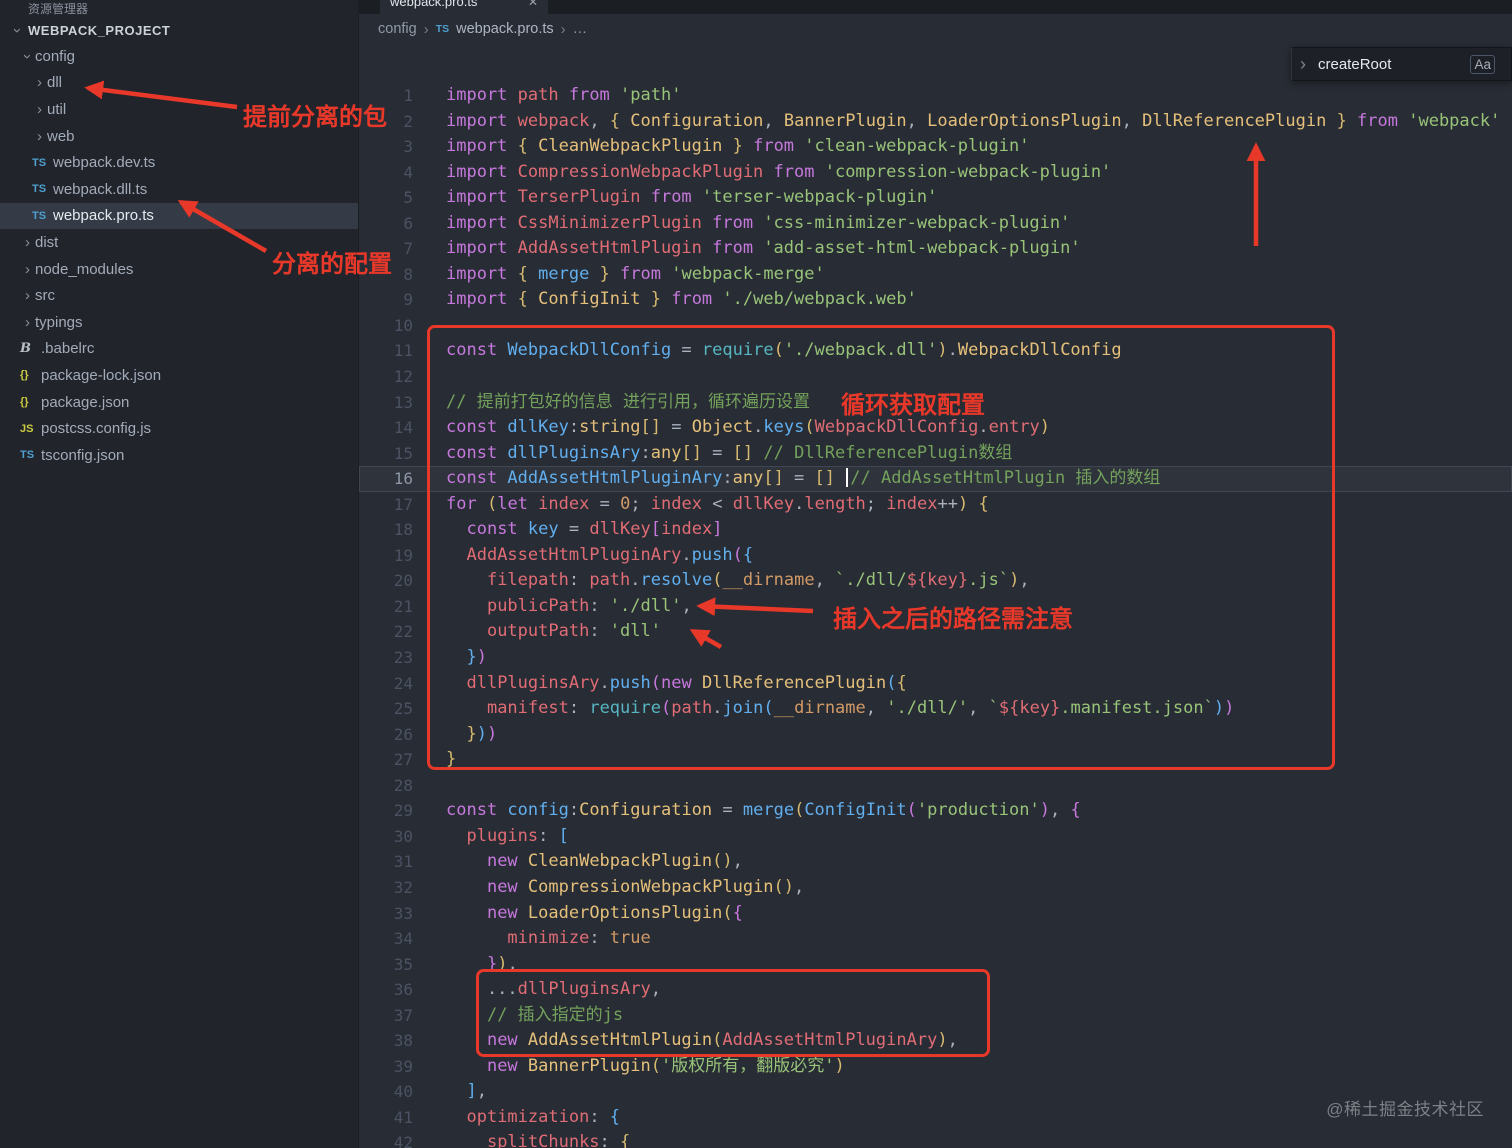 The height and width of the screenshot is (1148, 1512). What do you see at coordinates (179, 242) in the screenshot?
I see `file-tree-item-dist: › dist` at bounding box center [179, 242].